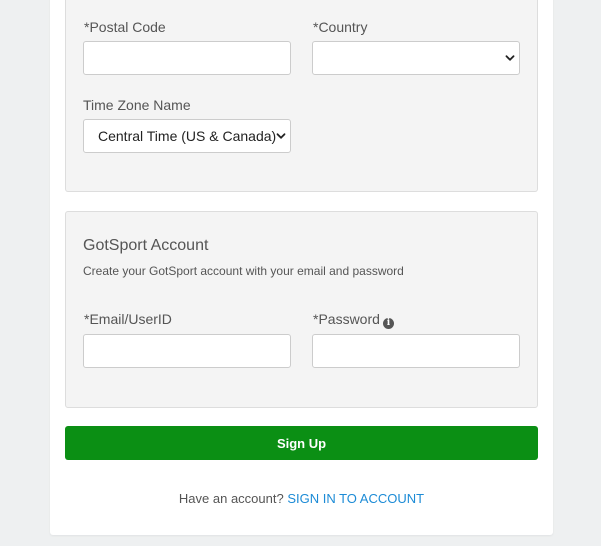 This screenshot has height=546, width=601. What do you see at coordinates (146, 245) in the screenshot?
I see `account-heading: GotSport Account` at bounding box center [146, 245].